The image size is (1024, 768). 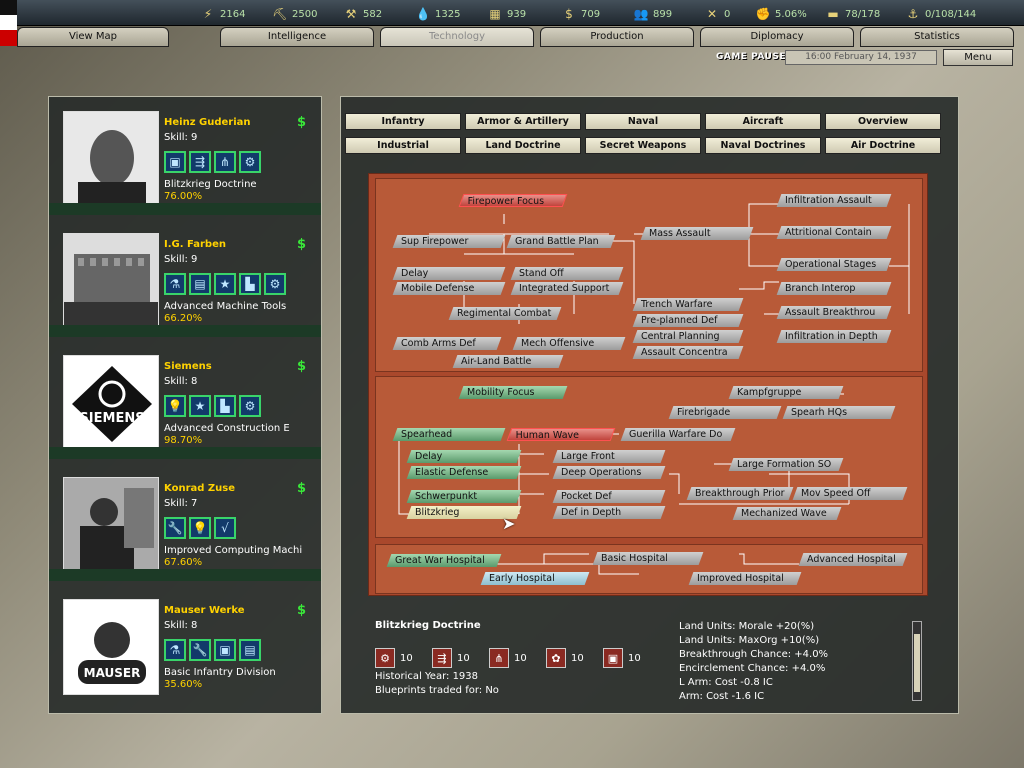 What do you see at coordinates (403, 121) in the screenshot?
I see `tab-infantry: Infantry` at bounding box center [403, 121].